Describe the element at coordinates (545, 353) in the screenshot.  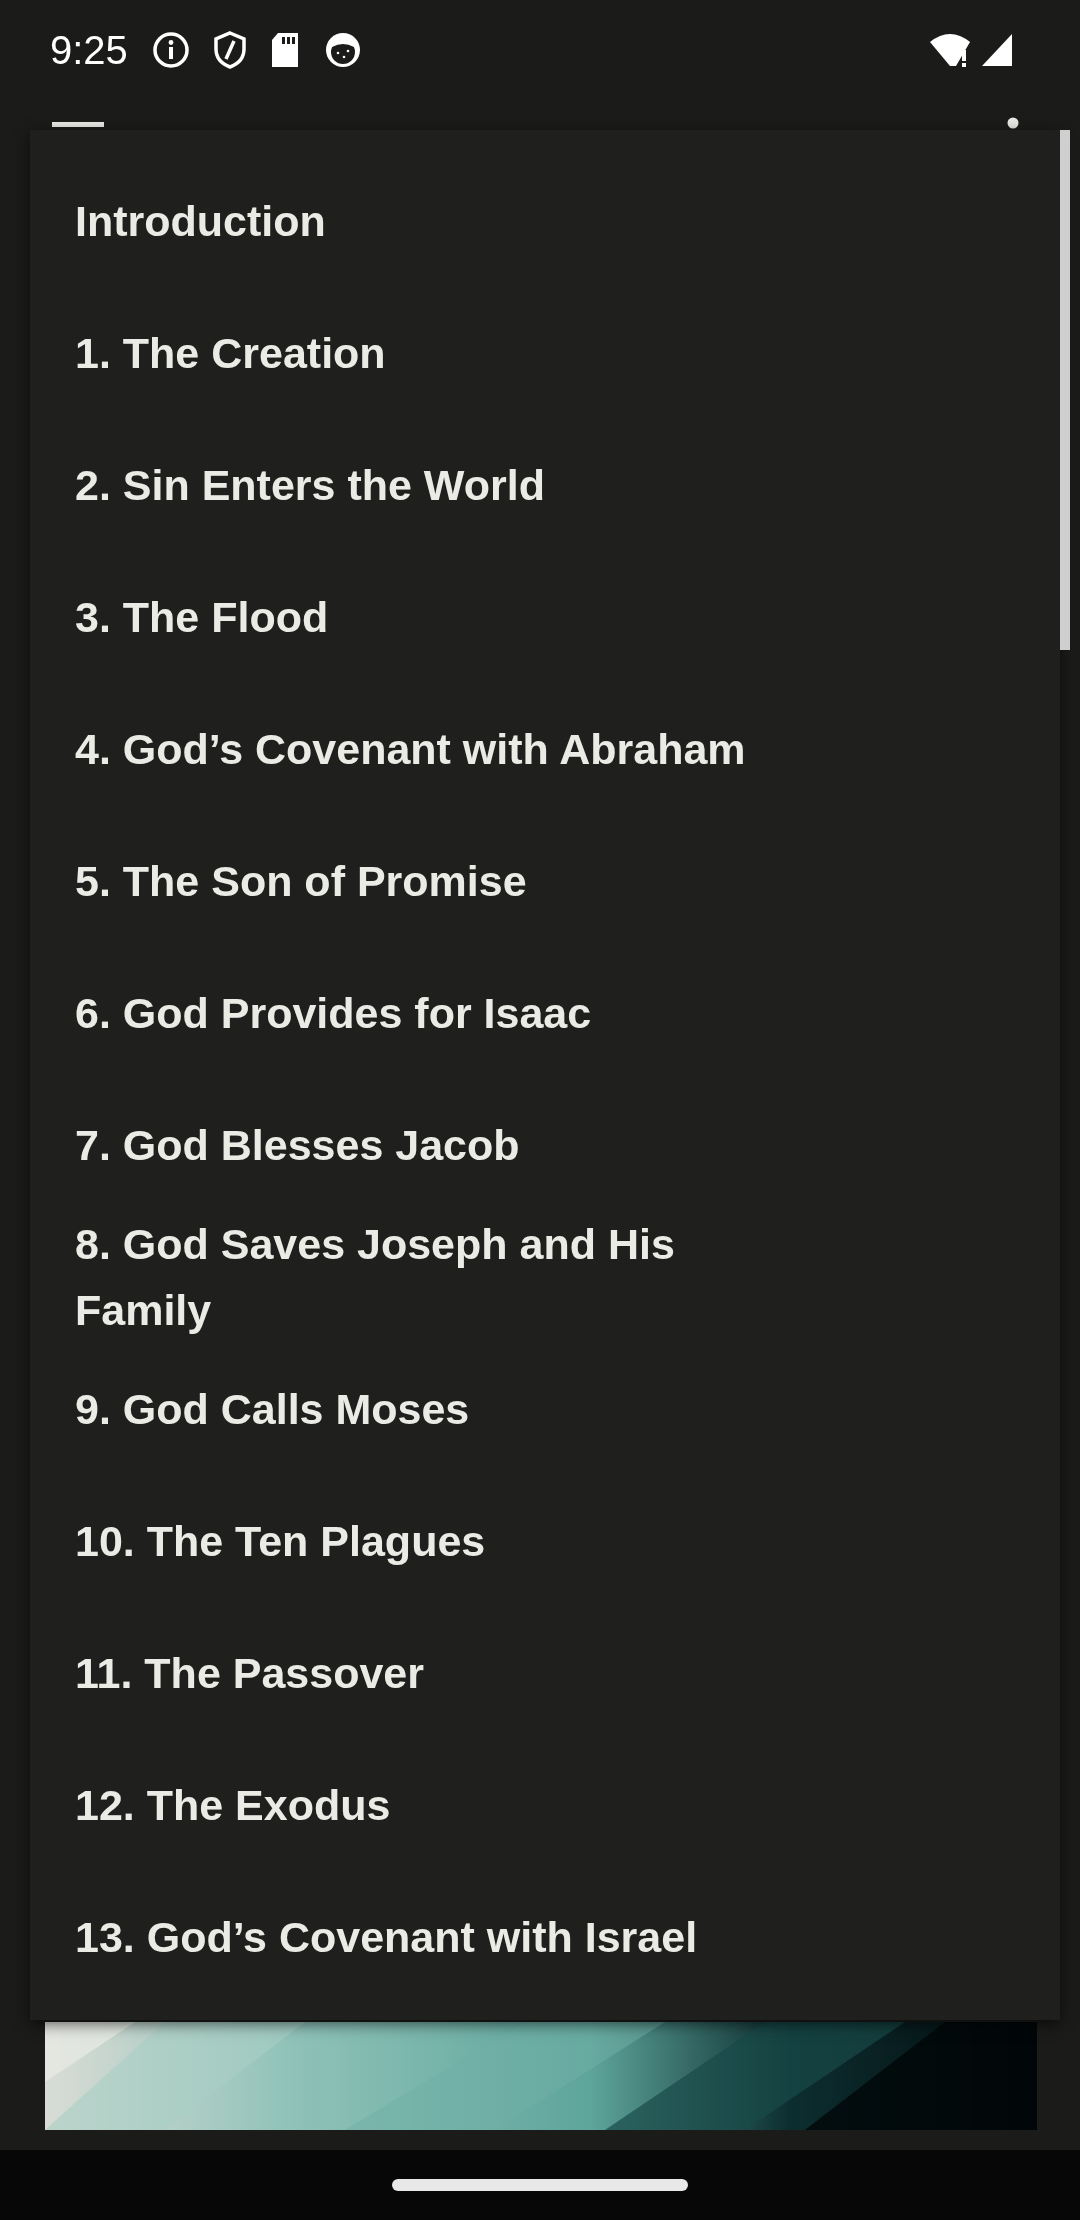
I see `menu-item: 1. The Creation` at that location.